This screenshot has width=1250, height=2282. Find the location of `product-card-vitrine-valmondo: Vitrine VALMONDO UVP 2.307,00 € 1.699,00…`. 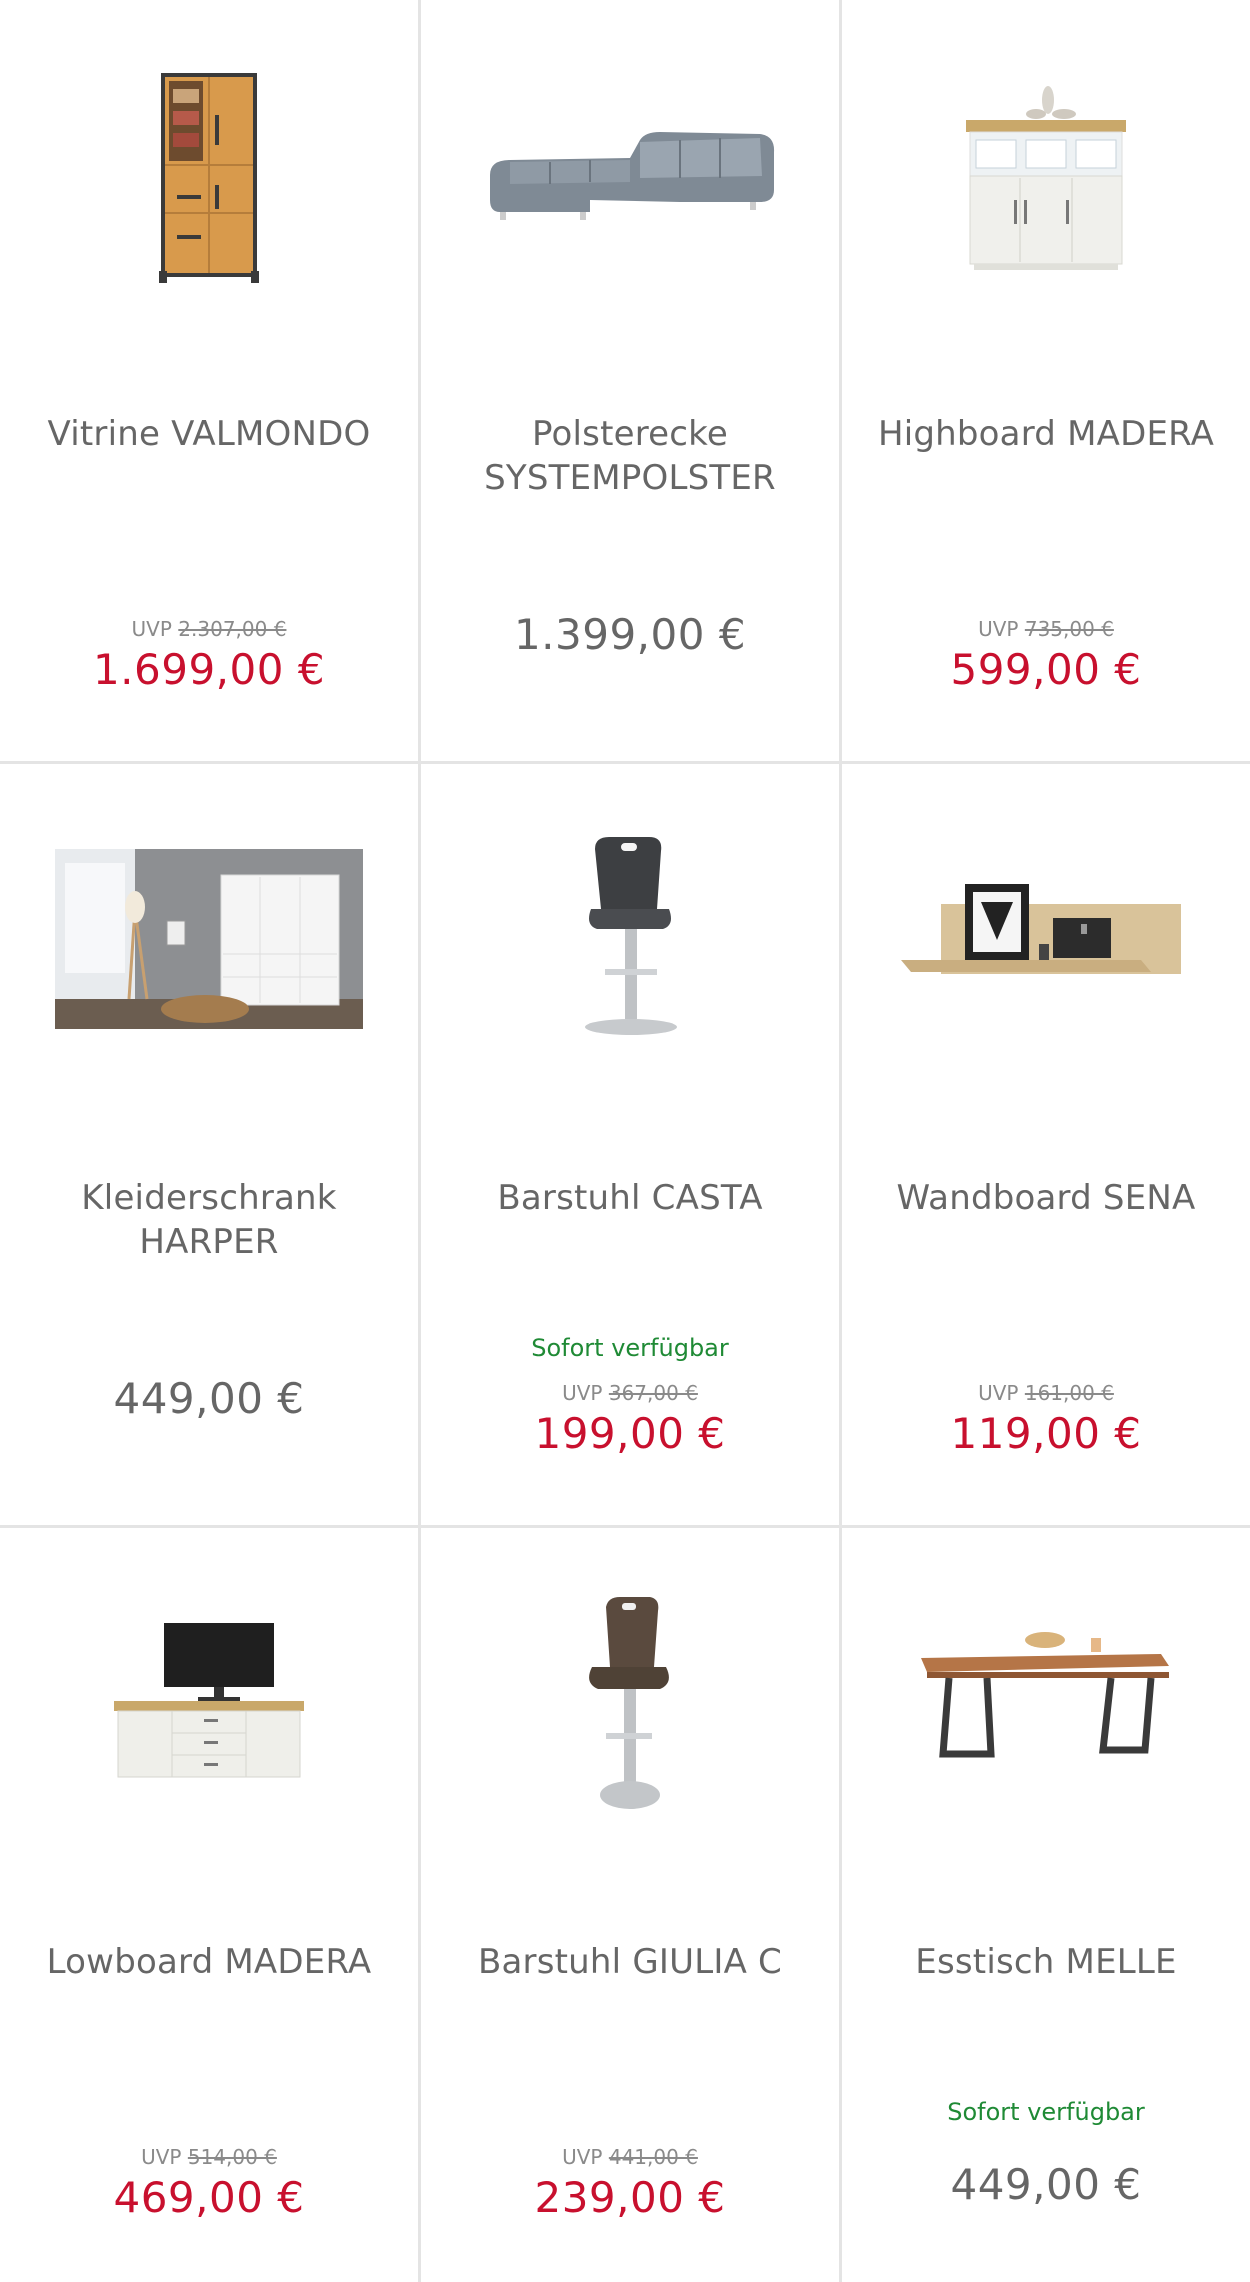

product-card-vitrine-valmondo: Vitrine VALMONDO UVP 2.307,00 € 1.699,00… is located at coordinates (209, 380).